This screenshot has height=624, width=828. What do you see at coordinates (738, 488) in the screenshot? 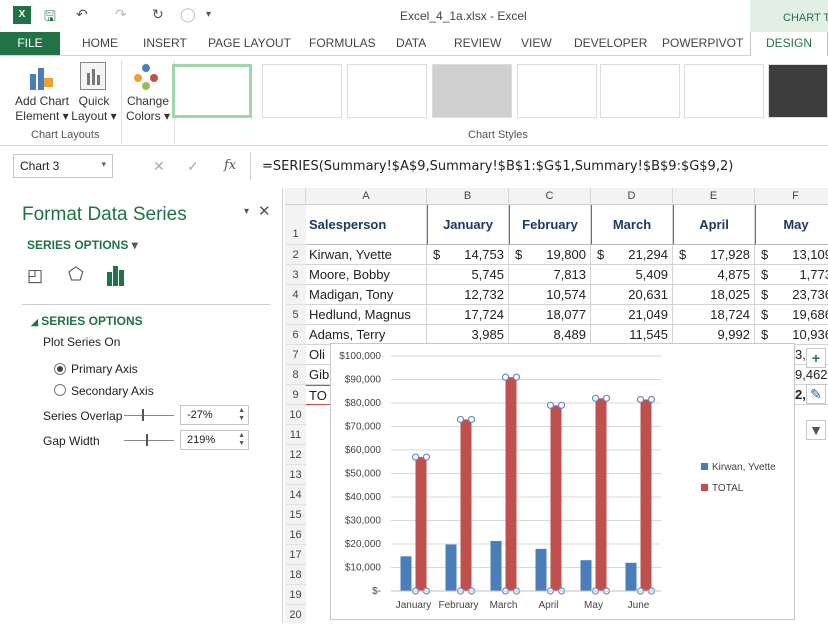
I see `legend-item-total: TOTAL` at bounding box center [738, 488].